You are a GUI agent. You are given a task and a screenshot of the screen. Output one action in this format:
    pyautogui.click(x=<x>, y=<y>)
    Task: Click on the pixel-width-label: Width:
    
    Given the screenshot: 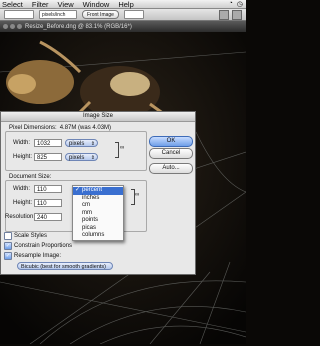 What is the action you would take?
    pyautogui.click(x=22, y=143)
    